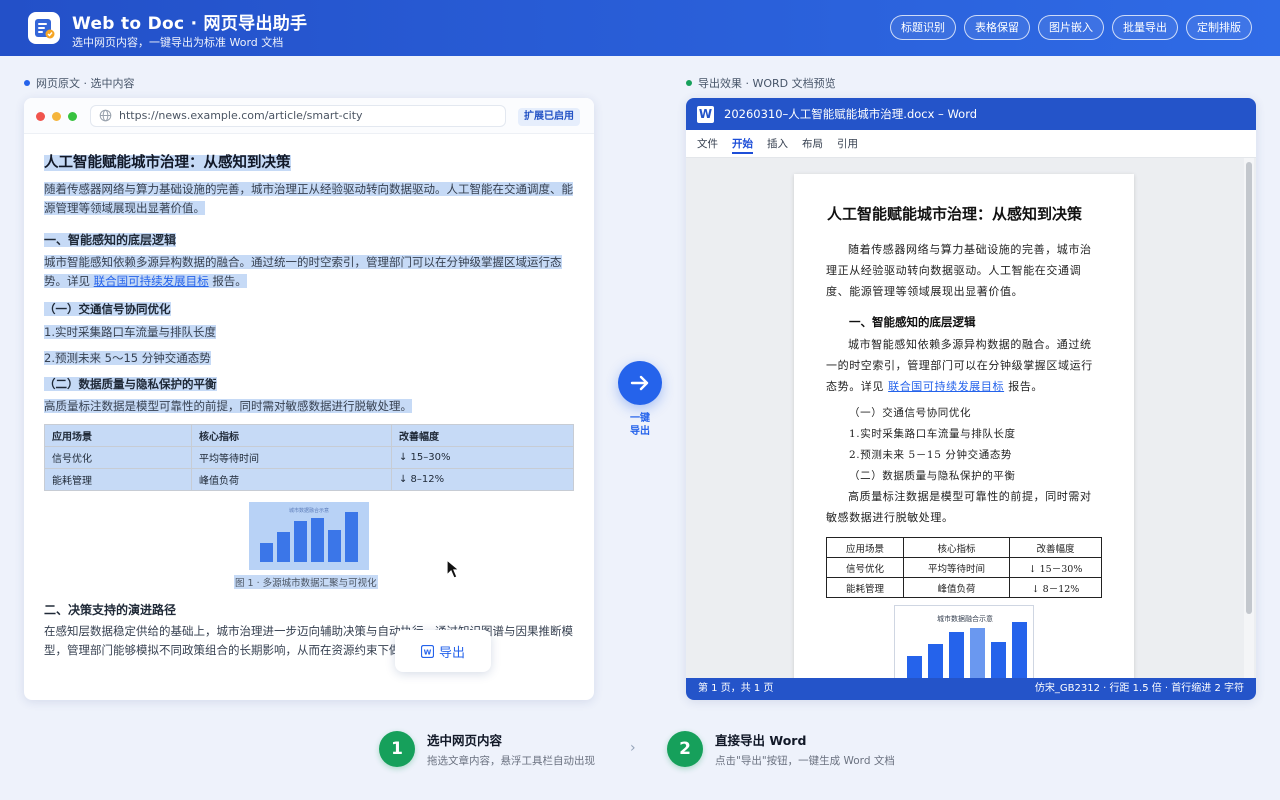  What do you see at coordinates (151, 281) in the screenshot?
I see `sdg-link: 联合国可持续发展目标` at bounding box center [151, 281].